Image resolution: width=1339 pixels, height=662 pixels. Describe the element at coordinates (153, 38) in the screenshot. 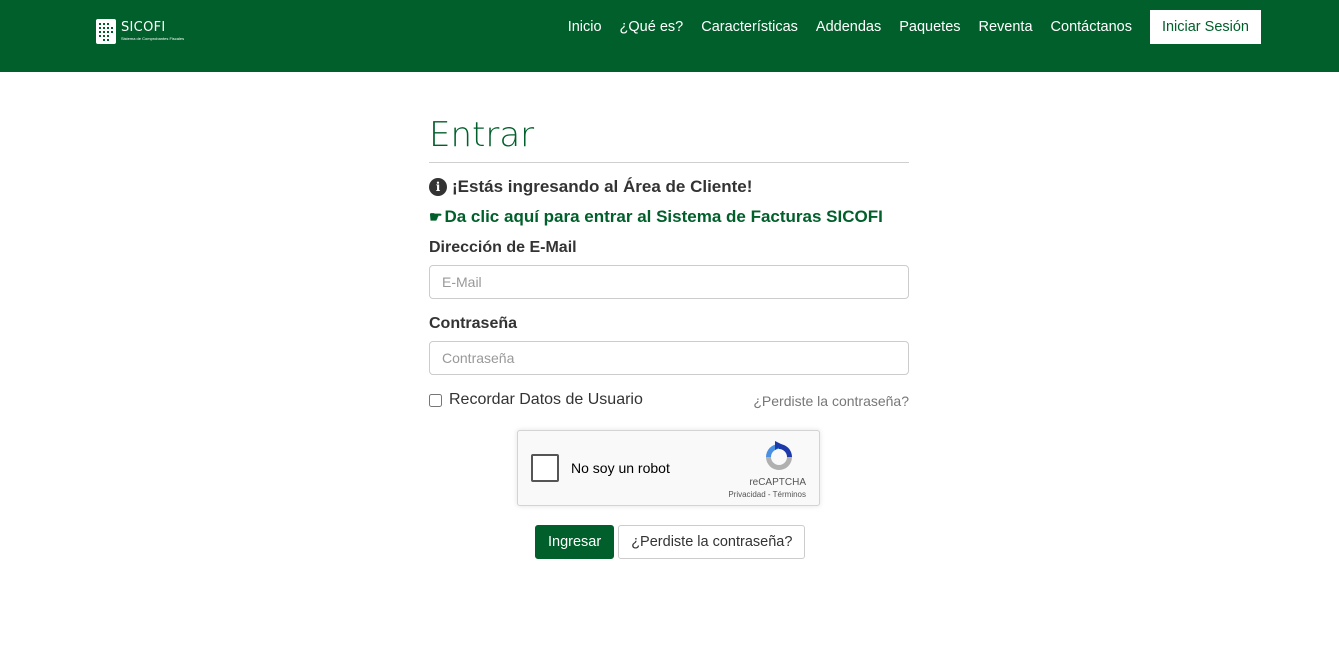

I see `brand-tagline: Sistema de Comprobantes Fiscales` at that location.